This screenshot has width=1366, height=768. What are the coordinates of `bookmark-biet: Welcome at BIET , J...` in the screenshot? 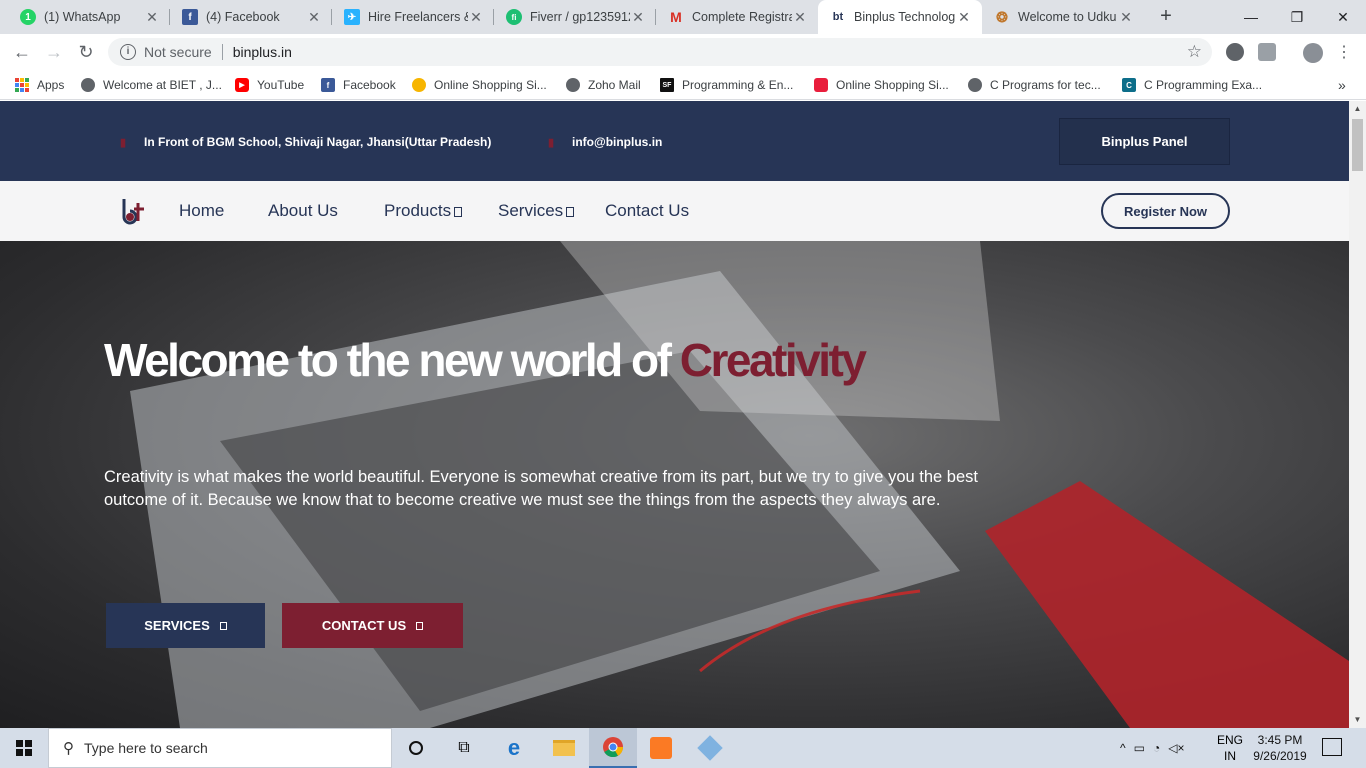 It's located at (151, 85).